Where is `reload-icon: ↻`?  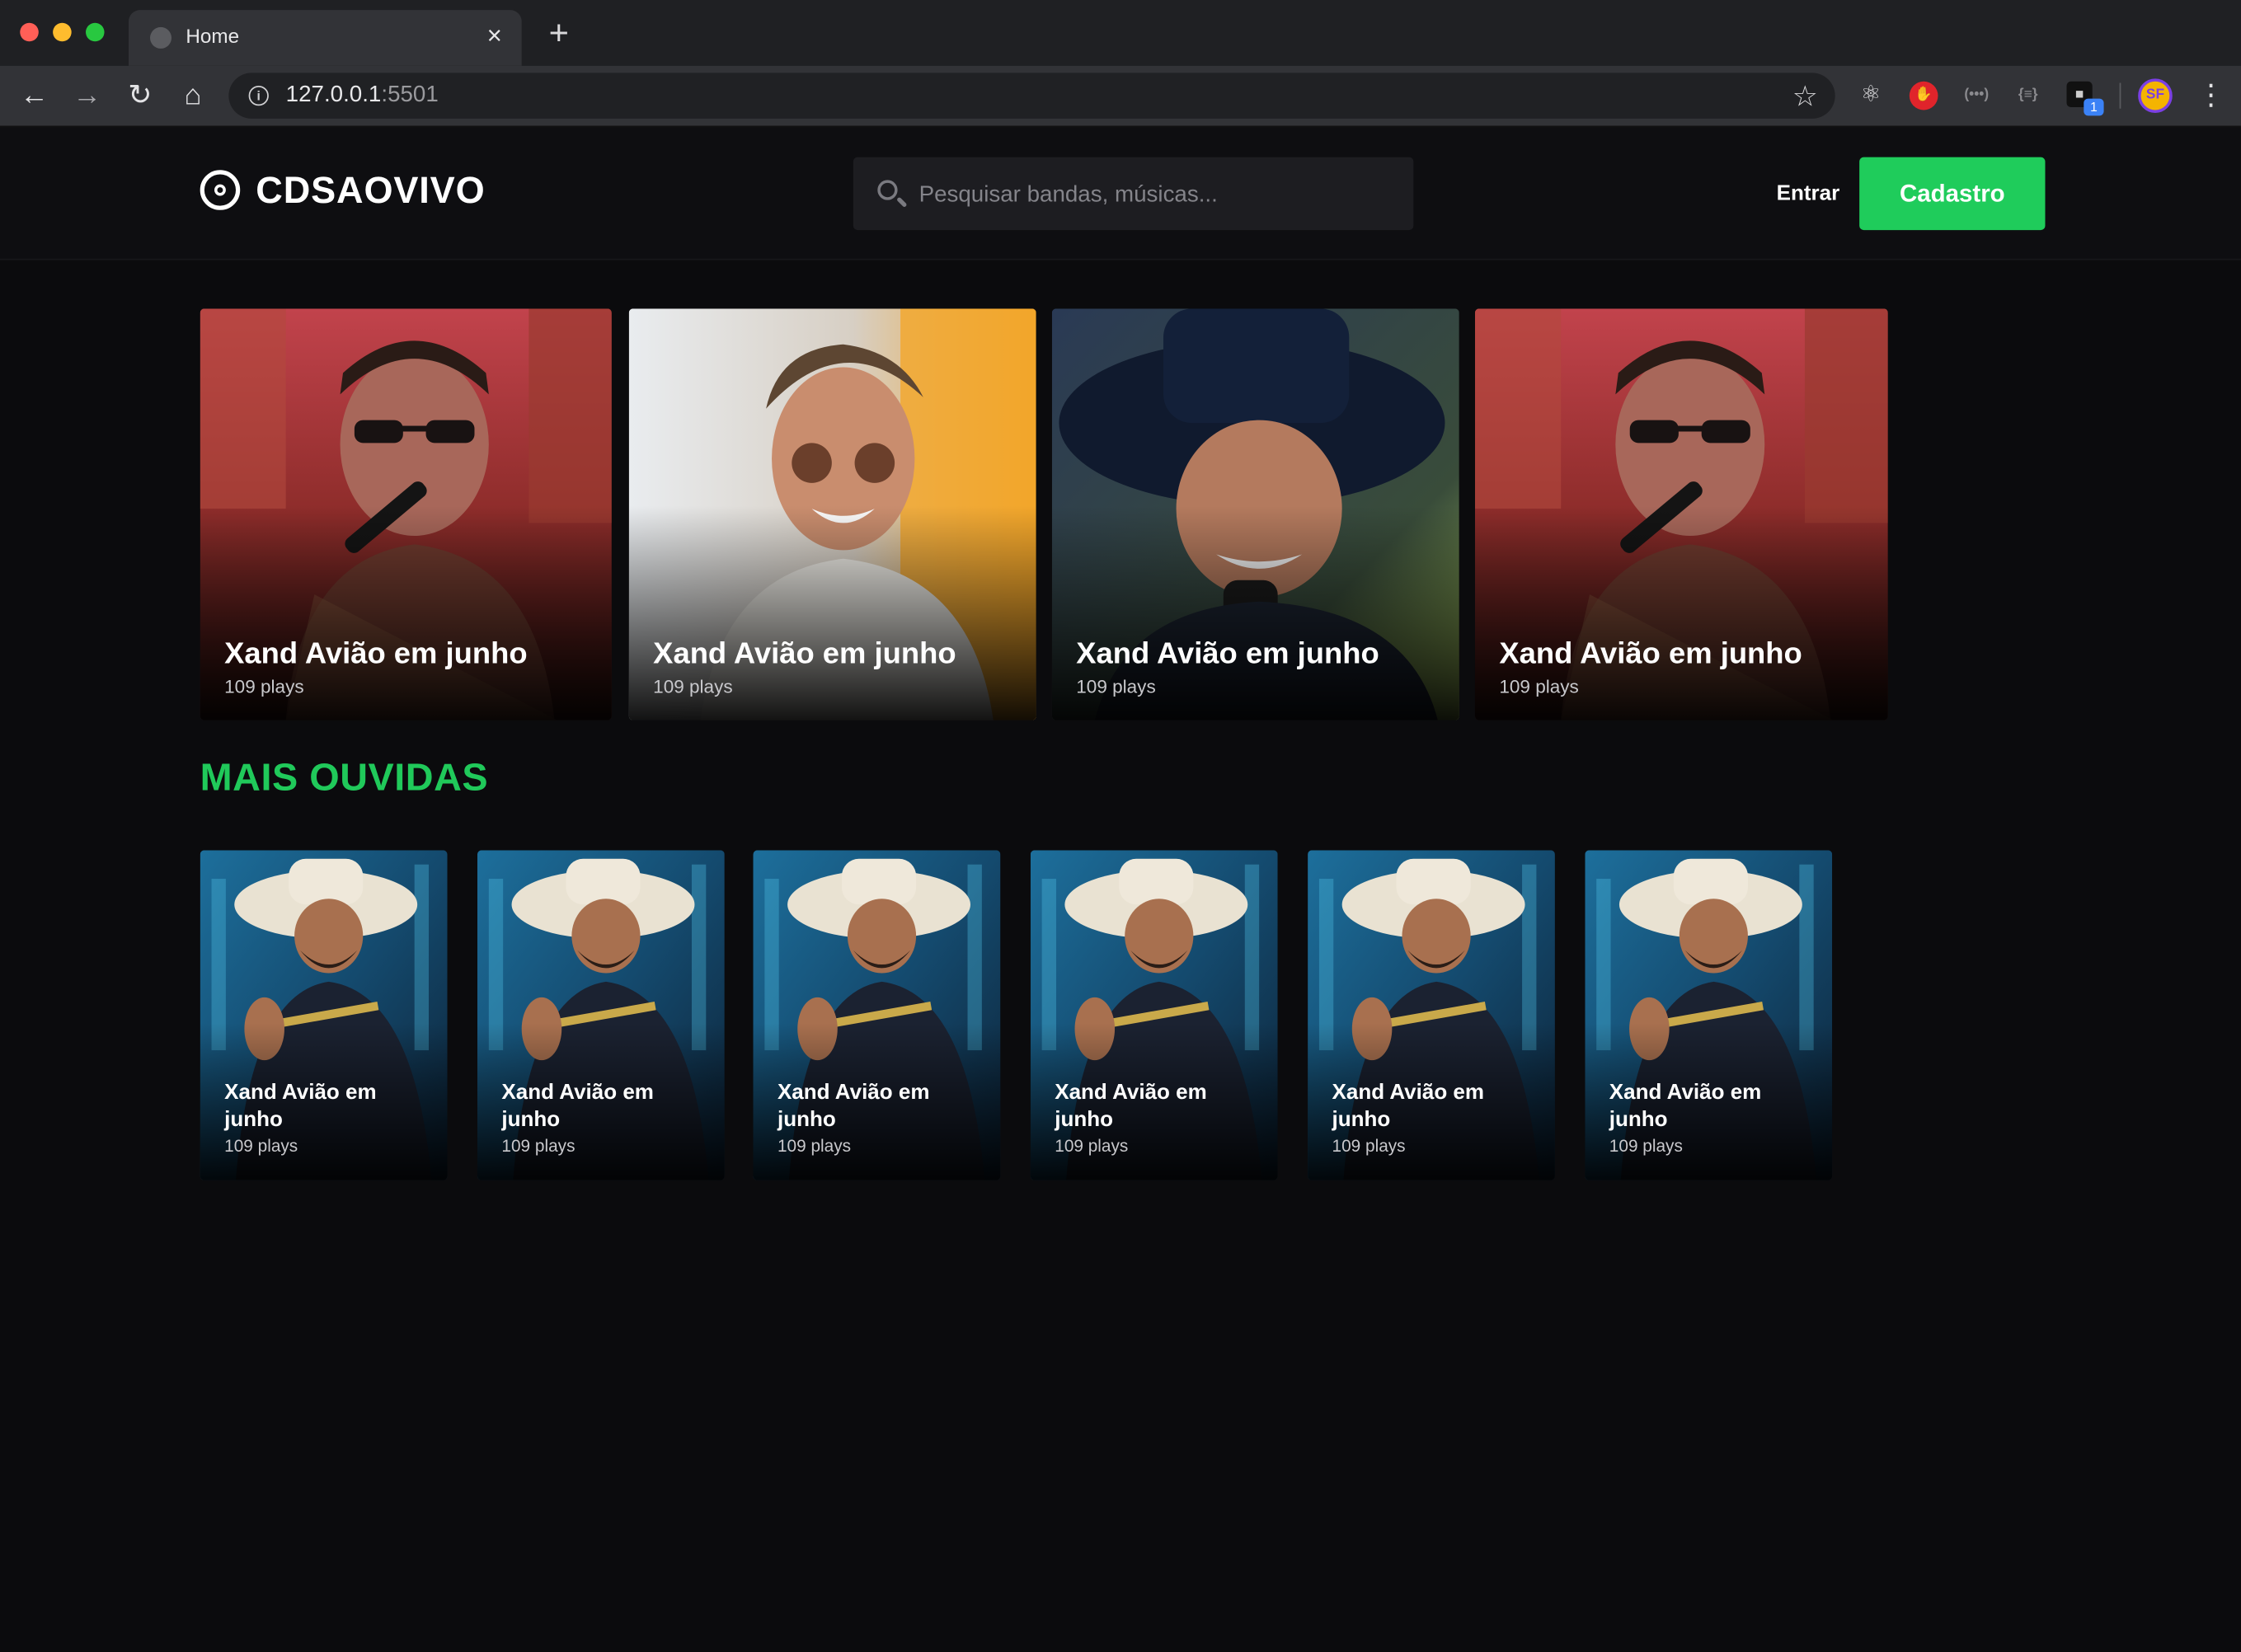 reload-icon: ↻ is located at coordinates (139, 96).